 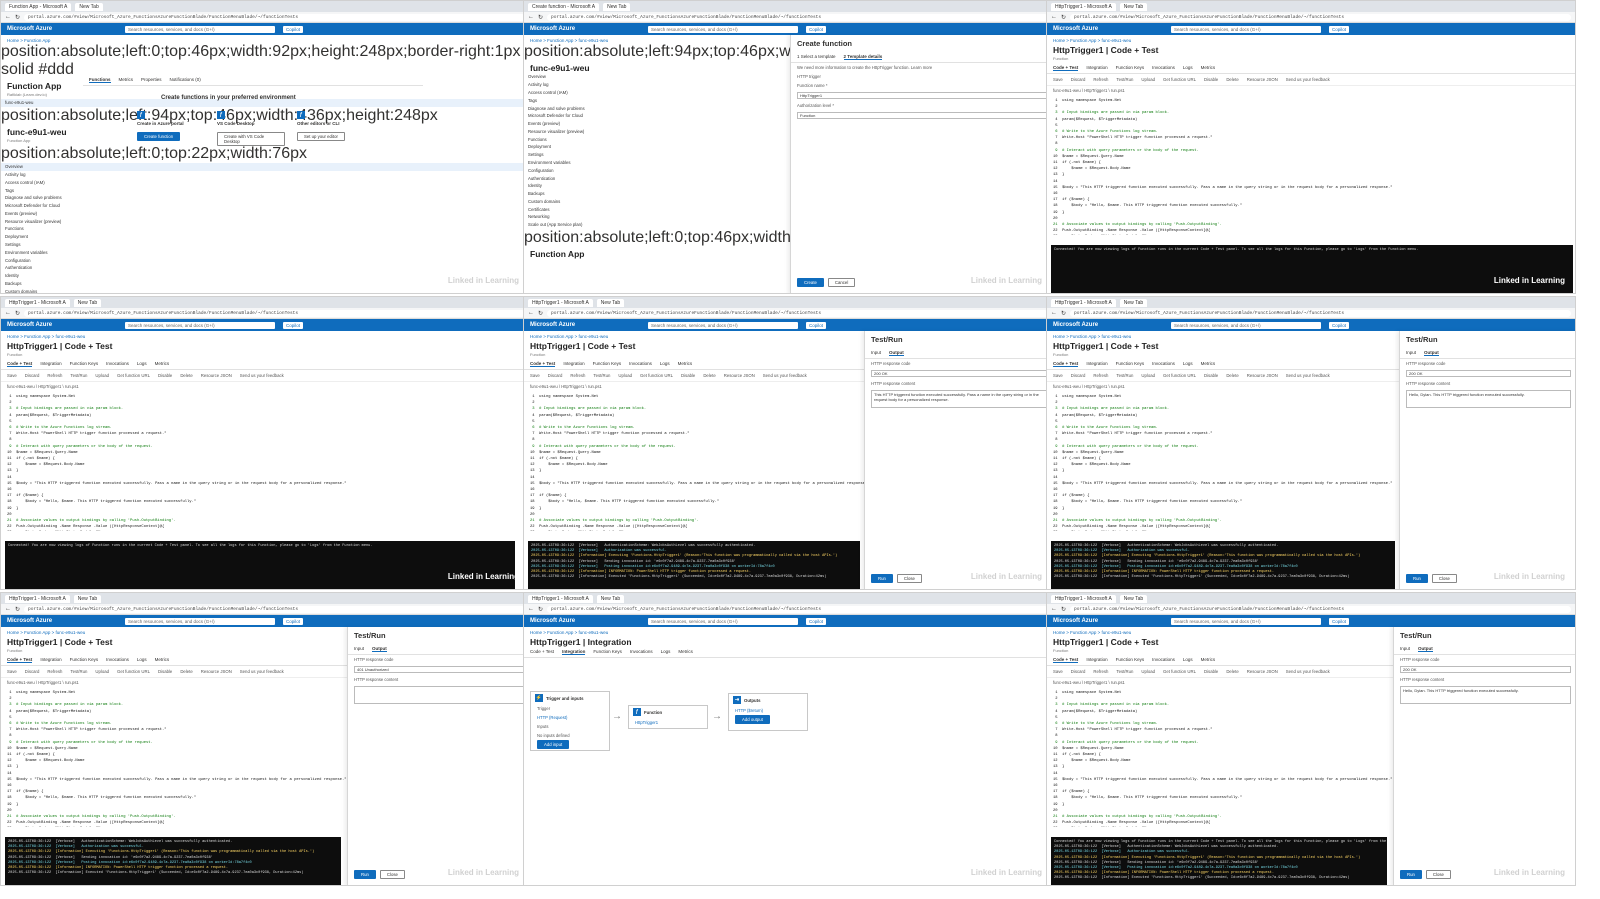 I want to click on menu-item: Environment variables, so click(x=265, y=252).